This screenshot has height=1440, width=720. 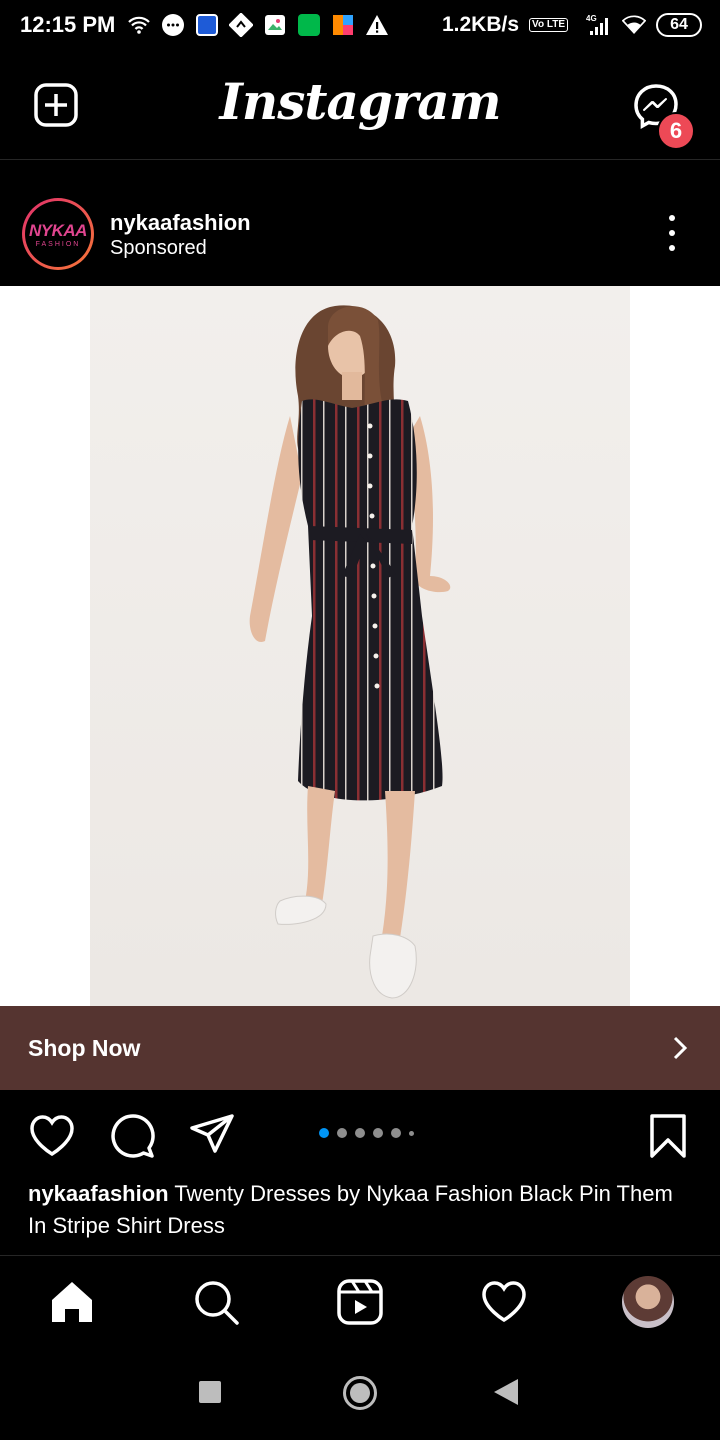 I want to click on nav-profile, so click(x=648, y=1302).